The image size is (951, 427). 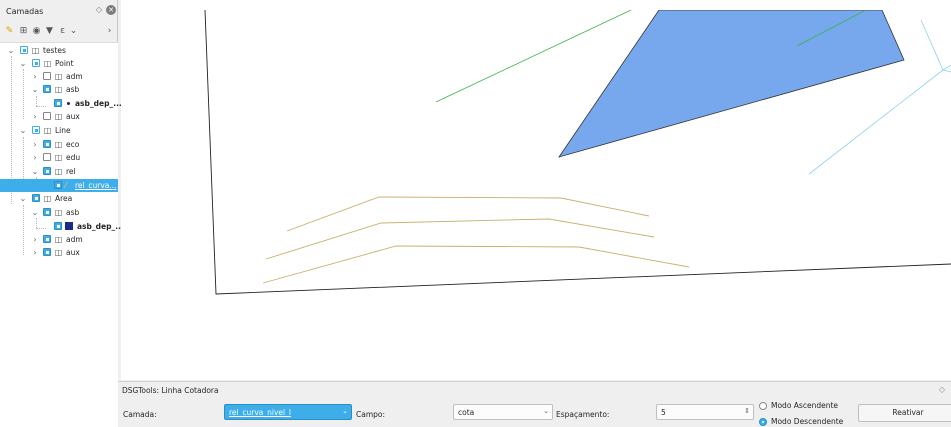 What do you see at coordinates (73, 89) in the screenshot?
I see `tree-label: asb` at bounding box center [73, 89].